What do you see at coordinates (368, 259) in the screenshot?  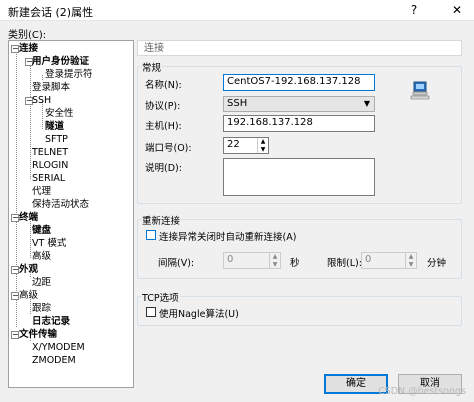 I see `limit-value: 0` at bounding box center [368, 259].